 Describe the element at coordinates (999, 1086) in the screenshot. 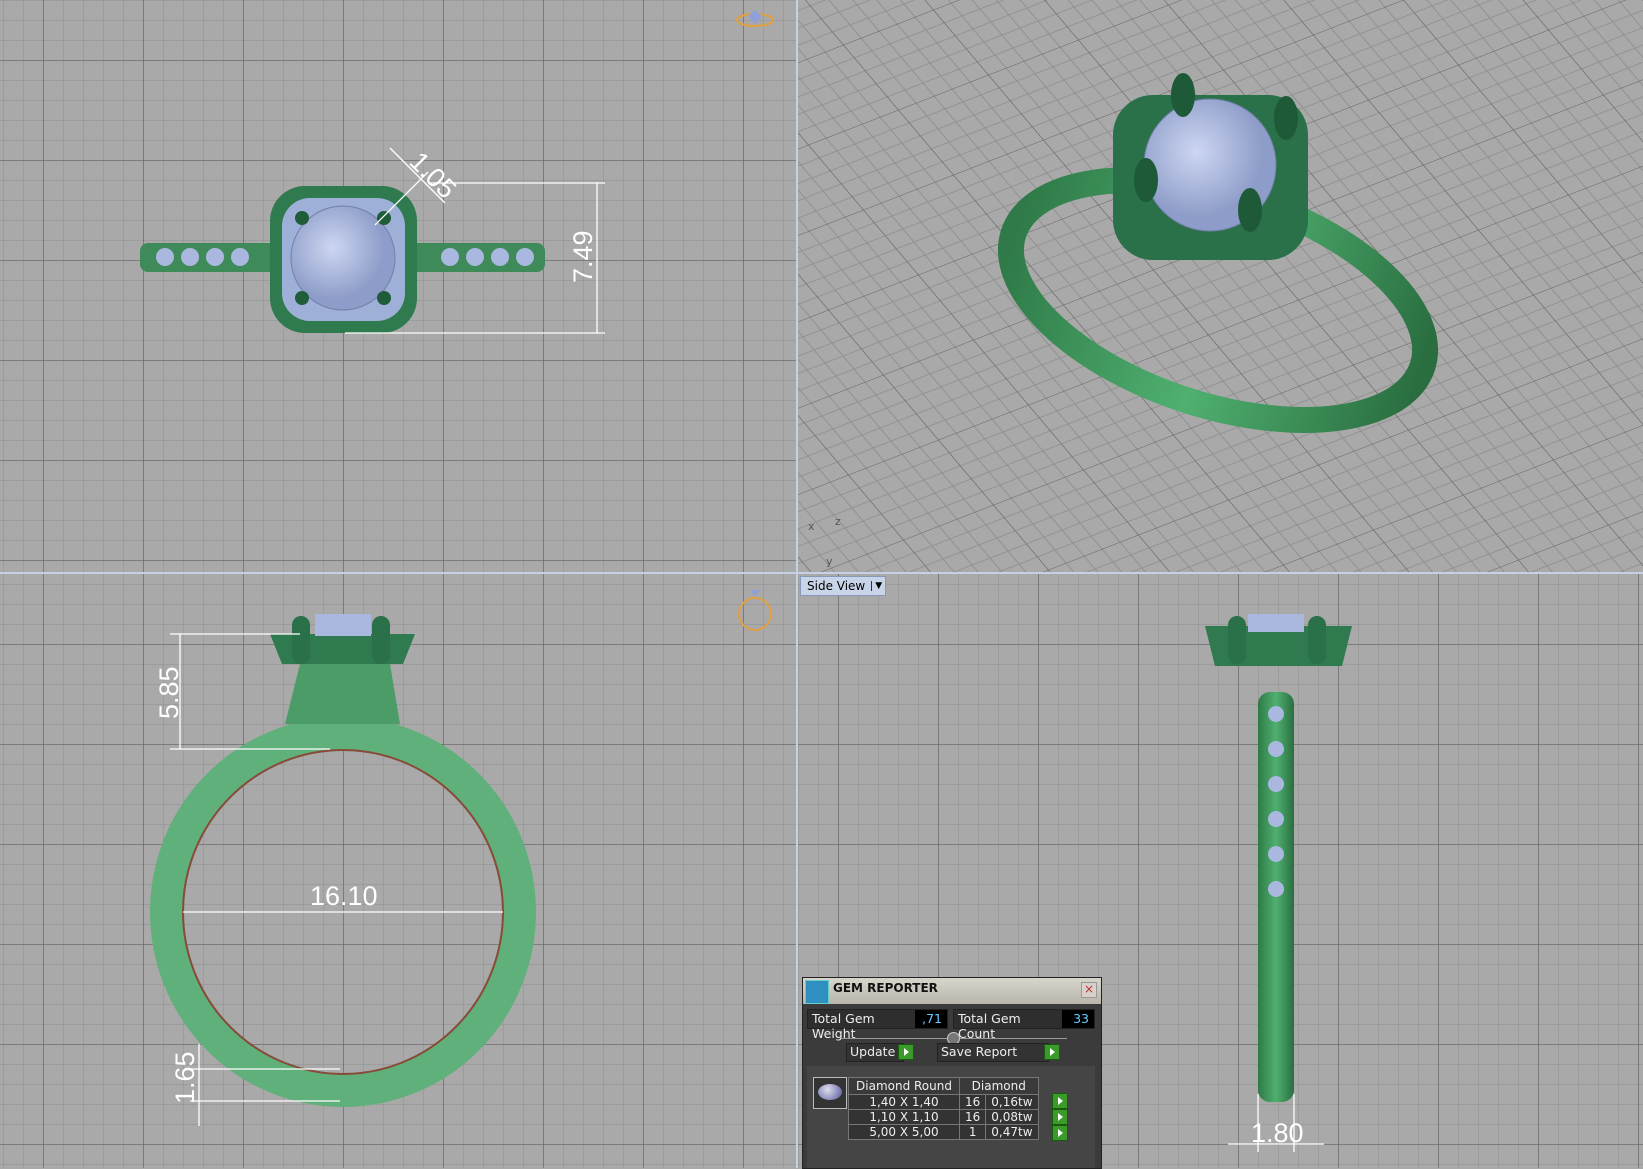

I see `column-header-material: Diamond` at that location.